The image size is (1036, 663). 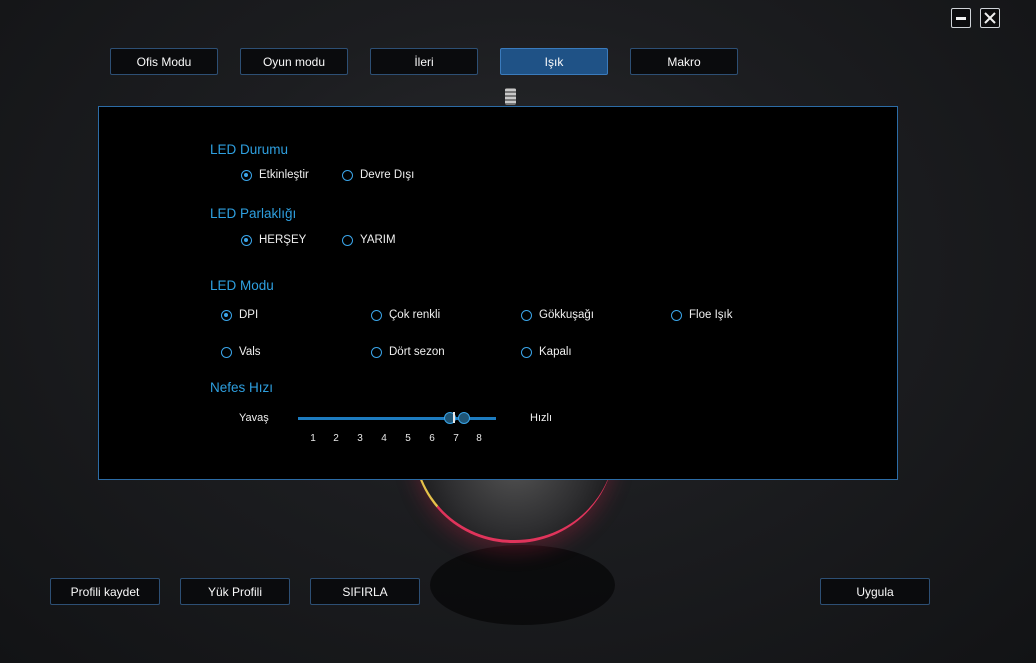 What do you see at coordinates (875, 591) in the screenshot?
I see `apply-button: Uygula` at bounding box center [875, 591].